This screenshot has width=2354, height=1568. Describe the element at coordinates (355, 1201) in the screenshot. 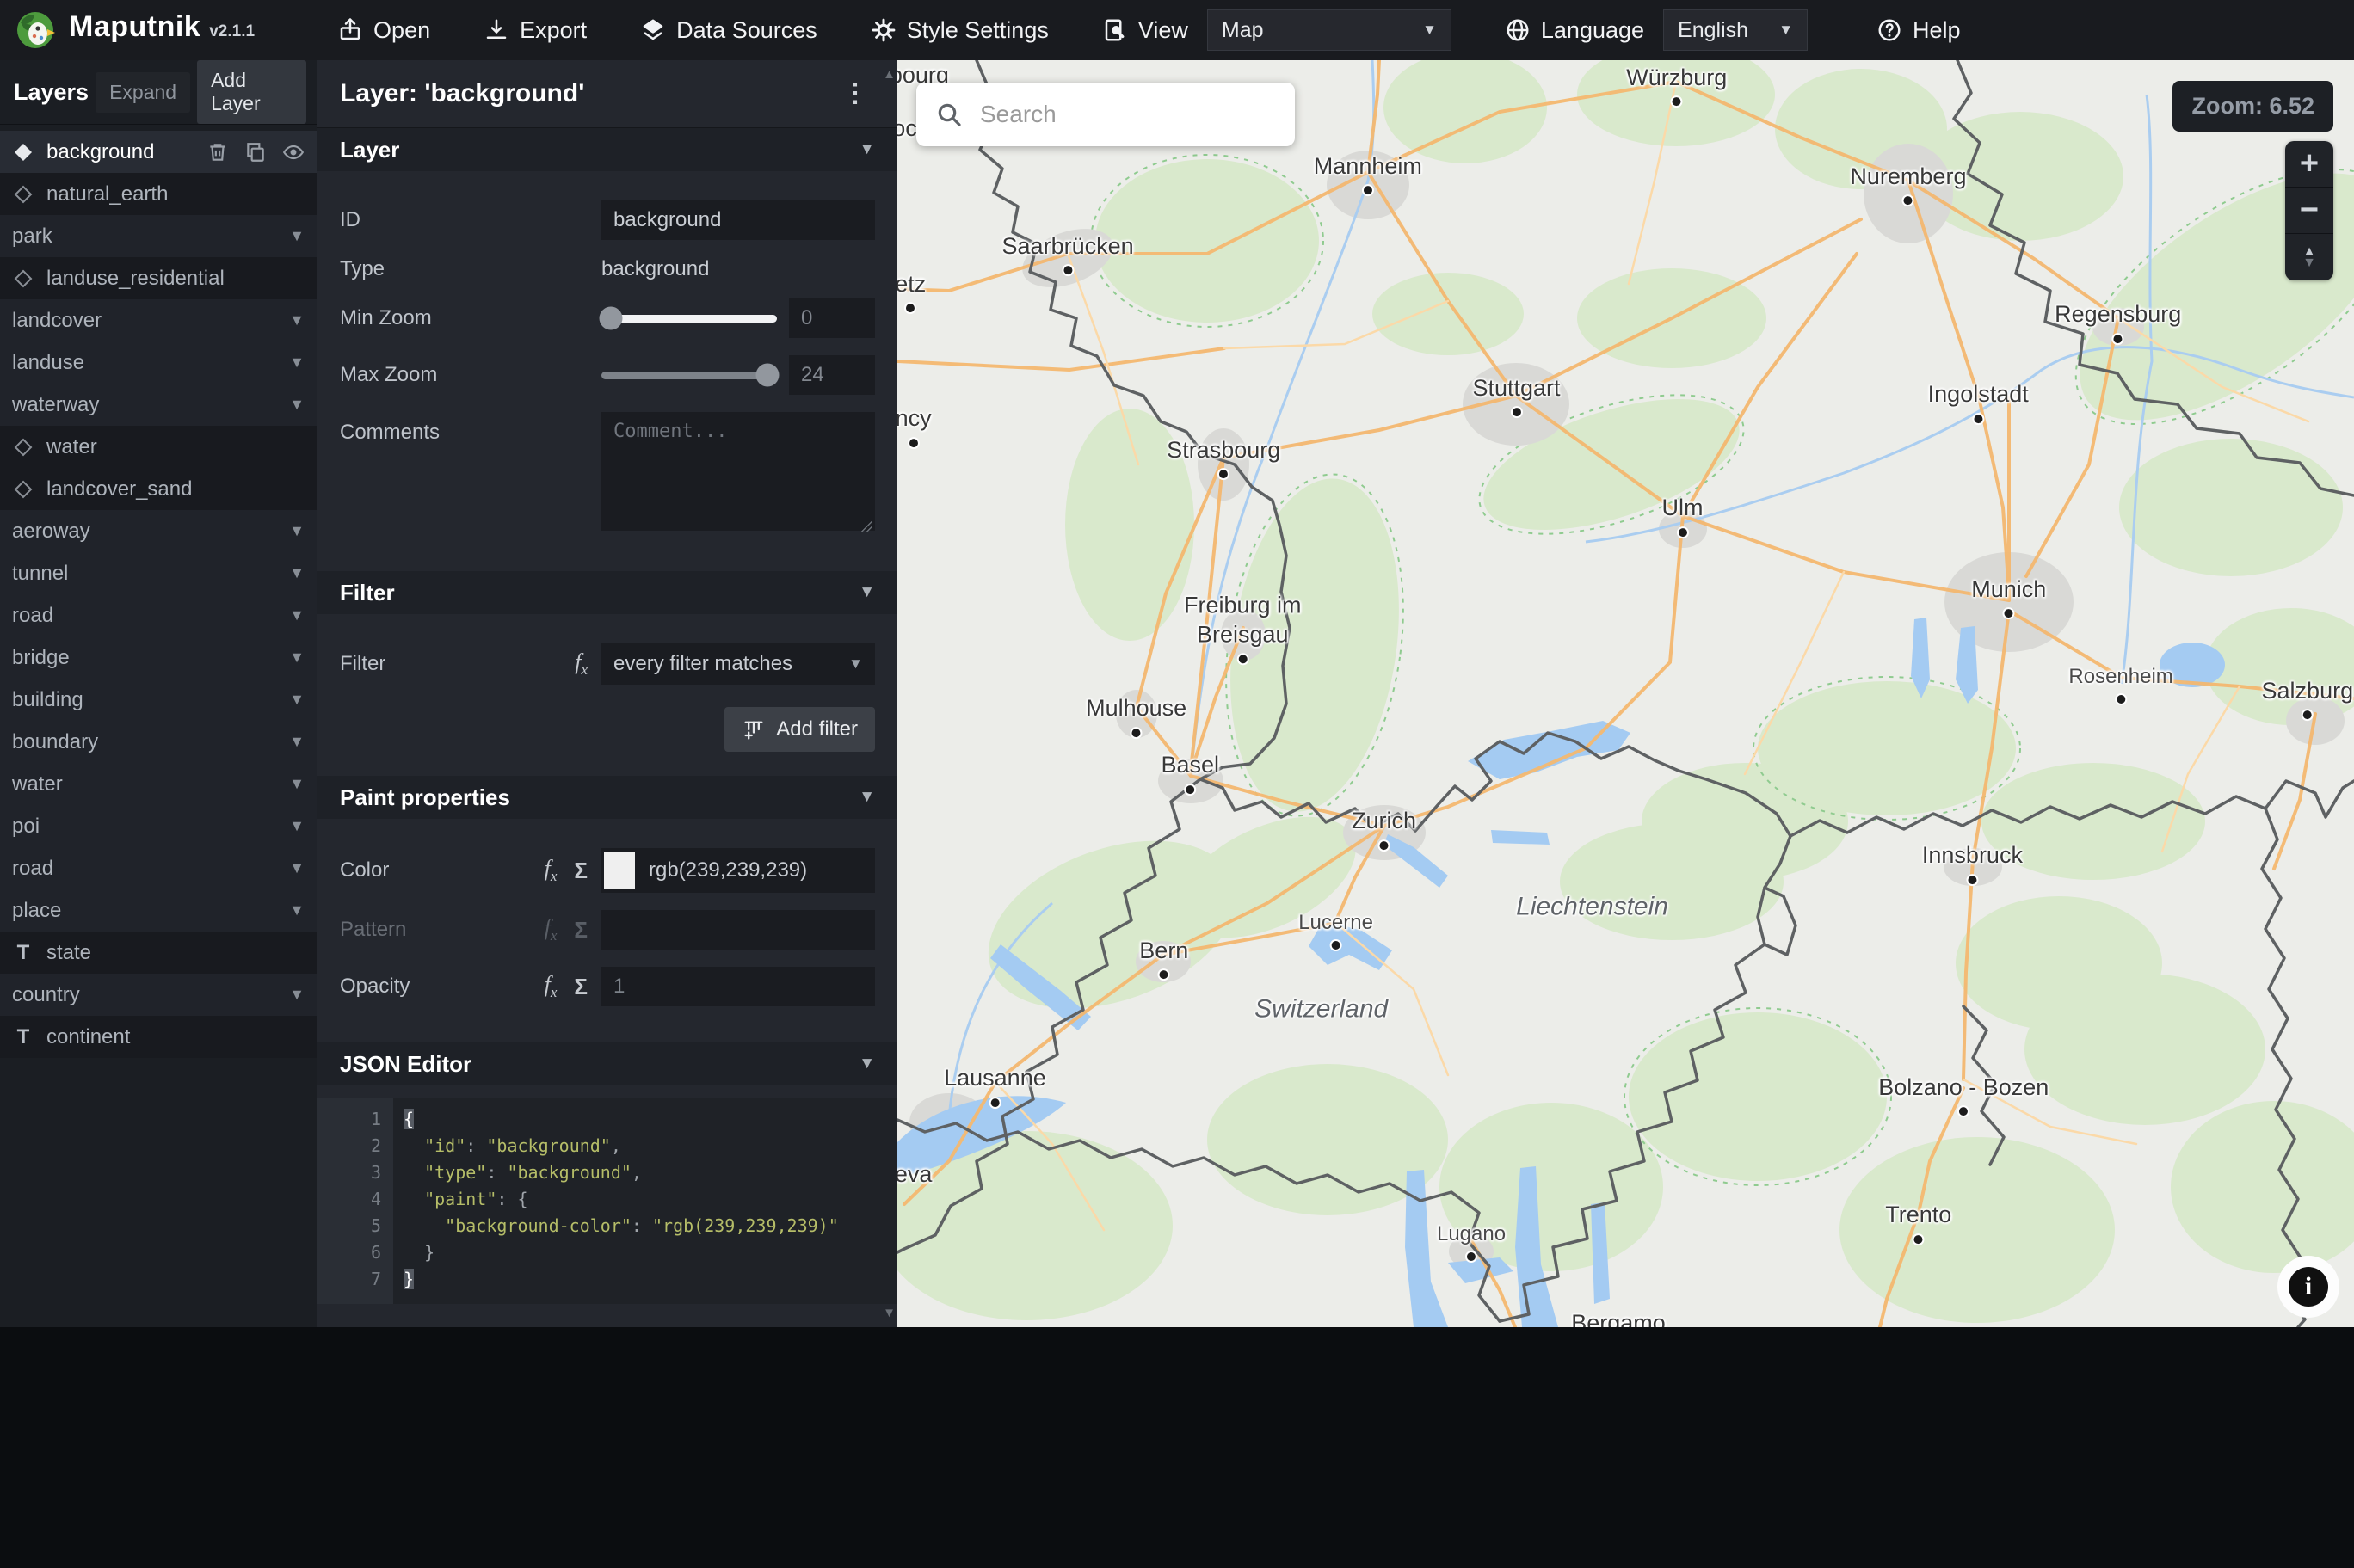

I see `line-number-gutter: 1 2 3 4 5 6 7` at that location.